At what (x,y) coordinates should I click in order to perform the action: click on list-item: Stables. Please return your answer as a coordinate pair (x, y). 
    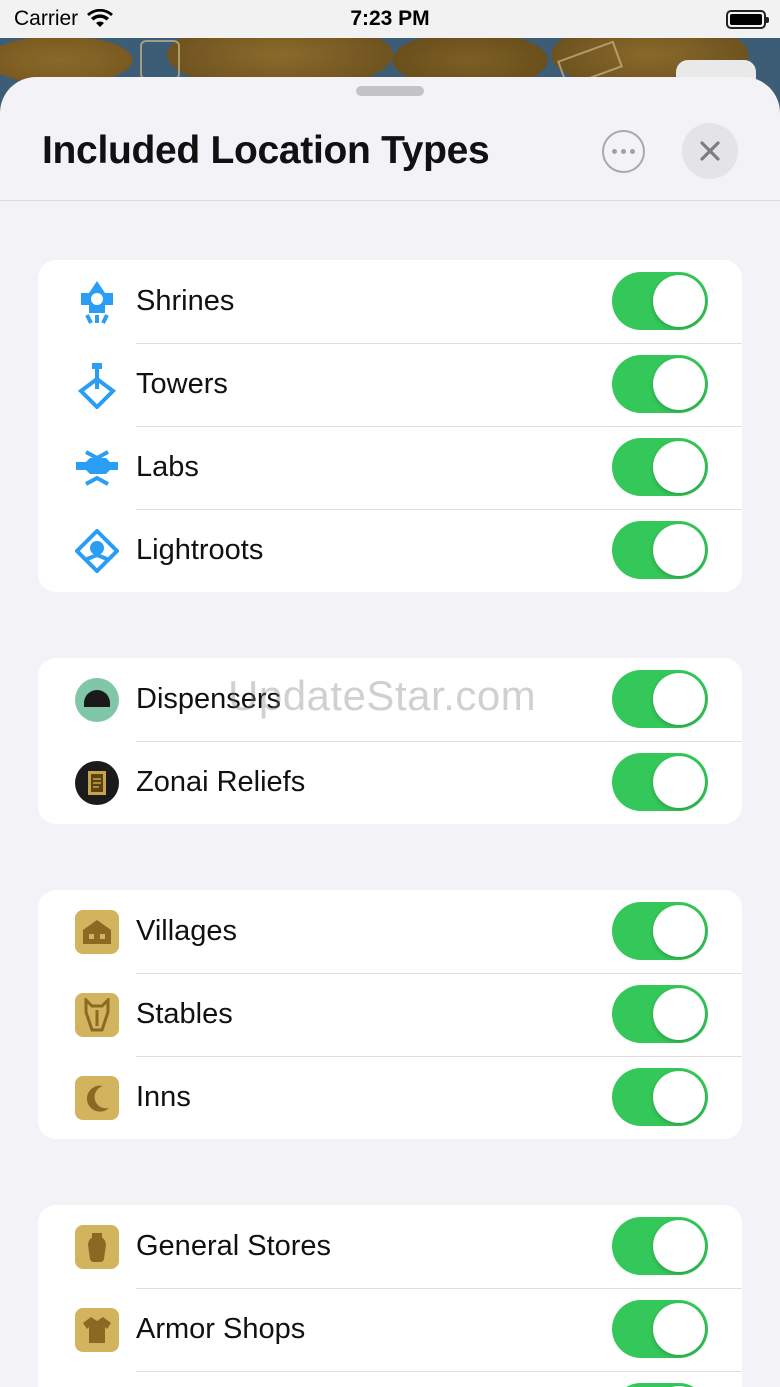
    Looking at the image, I should click on (390, 1014).